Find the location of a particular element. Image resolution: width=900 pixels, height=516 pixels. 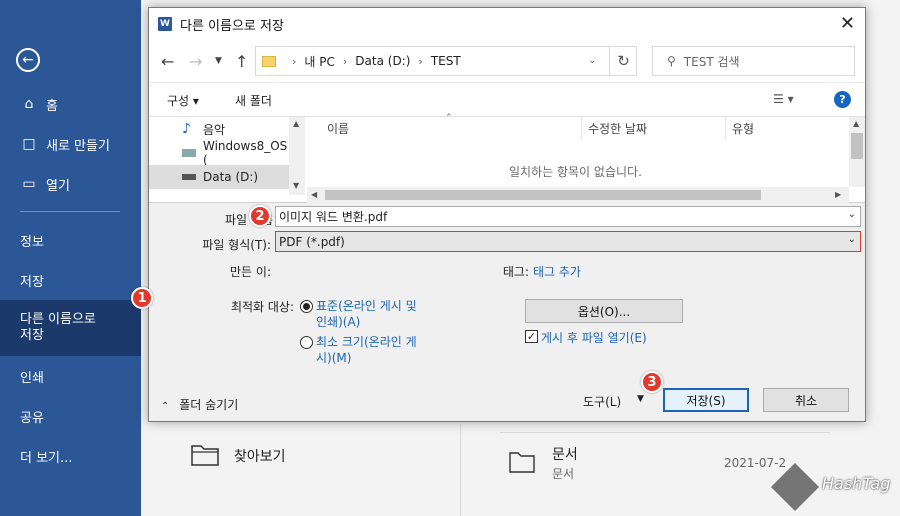

cancel-button: 취소 is located at coordinates (806, 400).